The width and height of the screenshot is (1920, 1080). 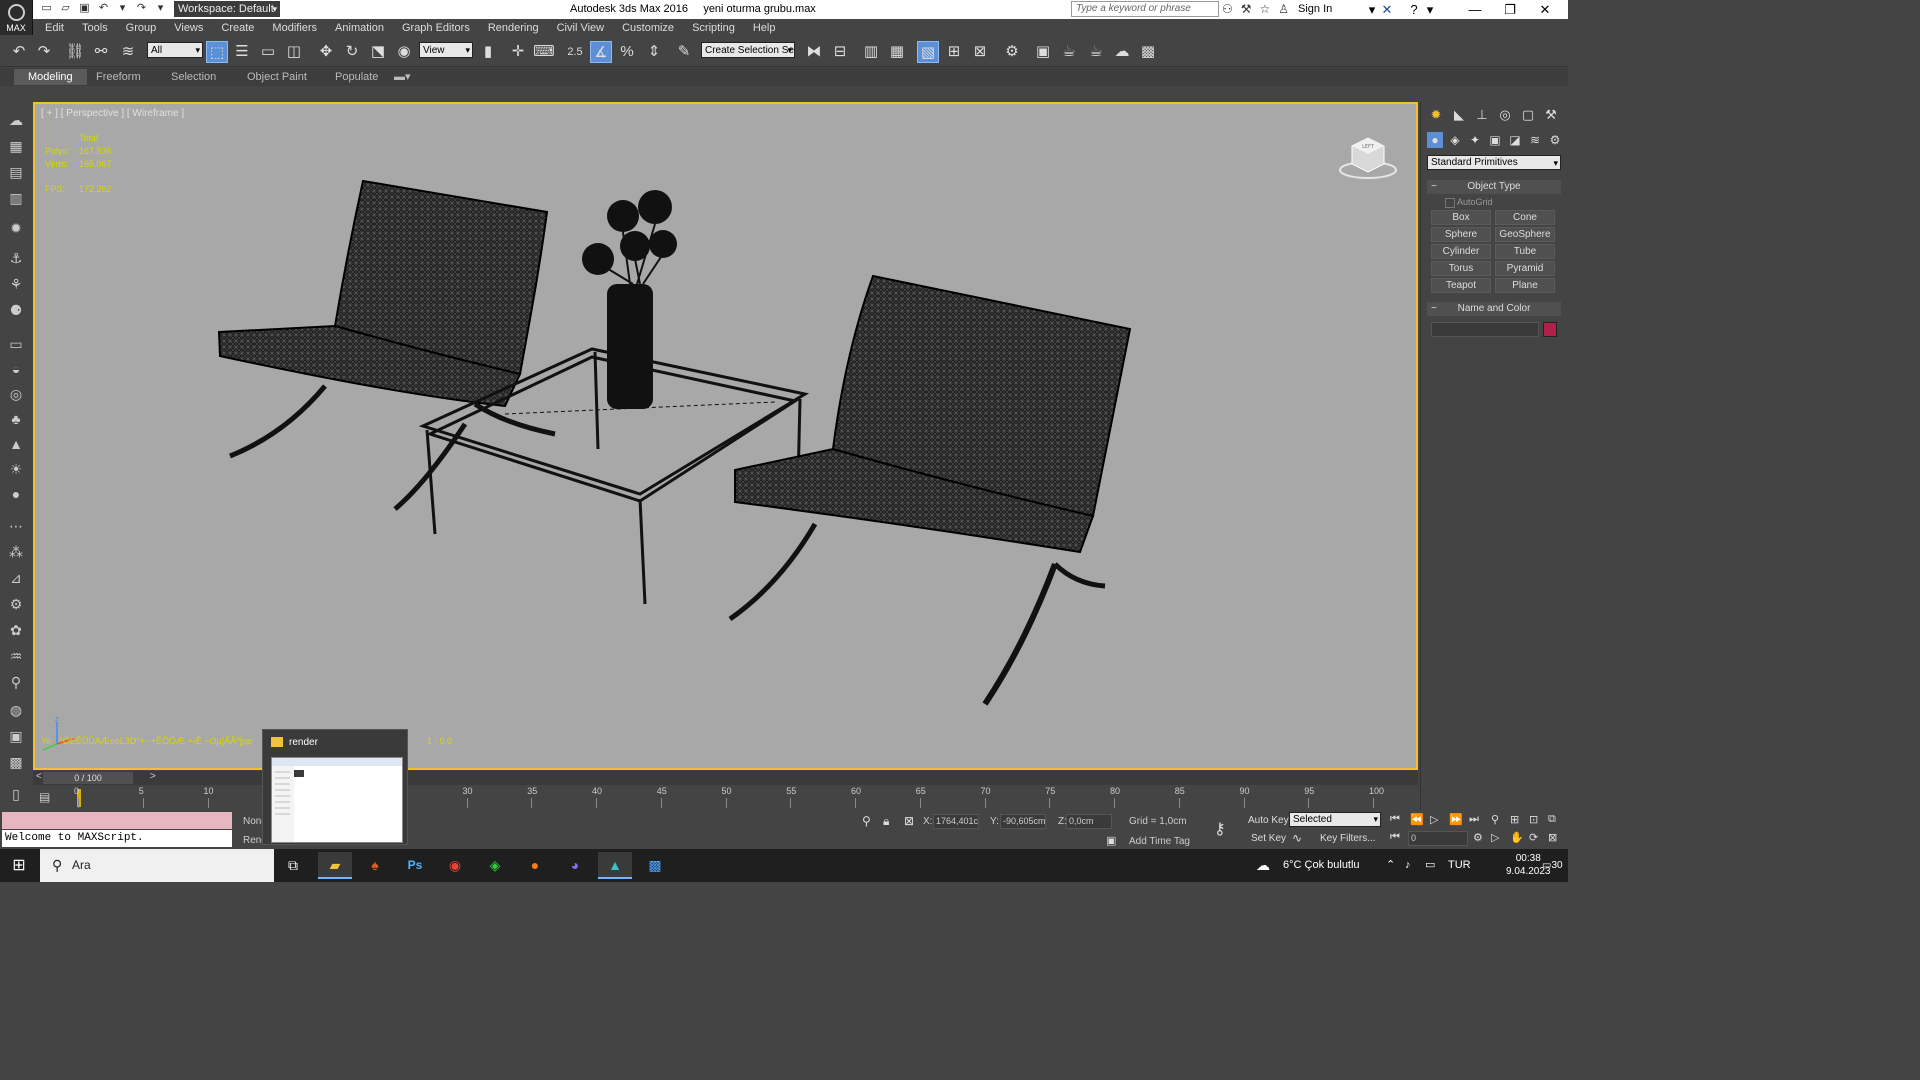 I want to click on cone-button: Cone, so click(x=1525, y=217).